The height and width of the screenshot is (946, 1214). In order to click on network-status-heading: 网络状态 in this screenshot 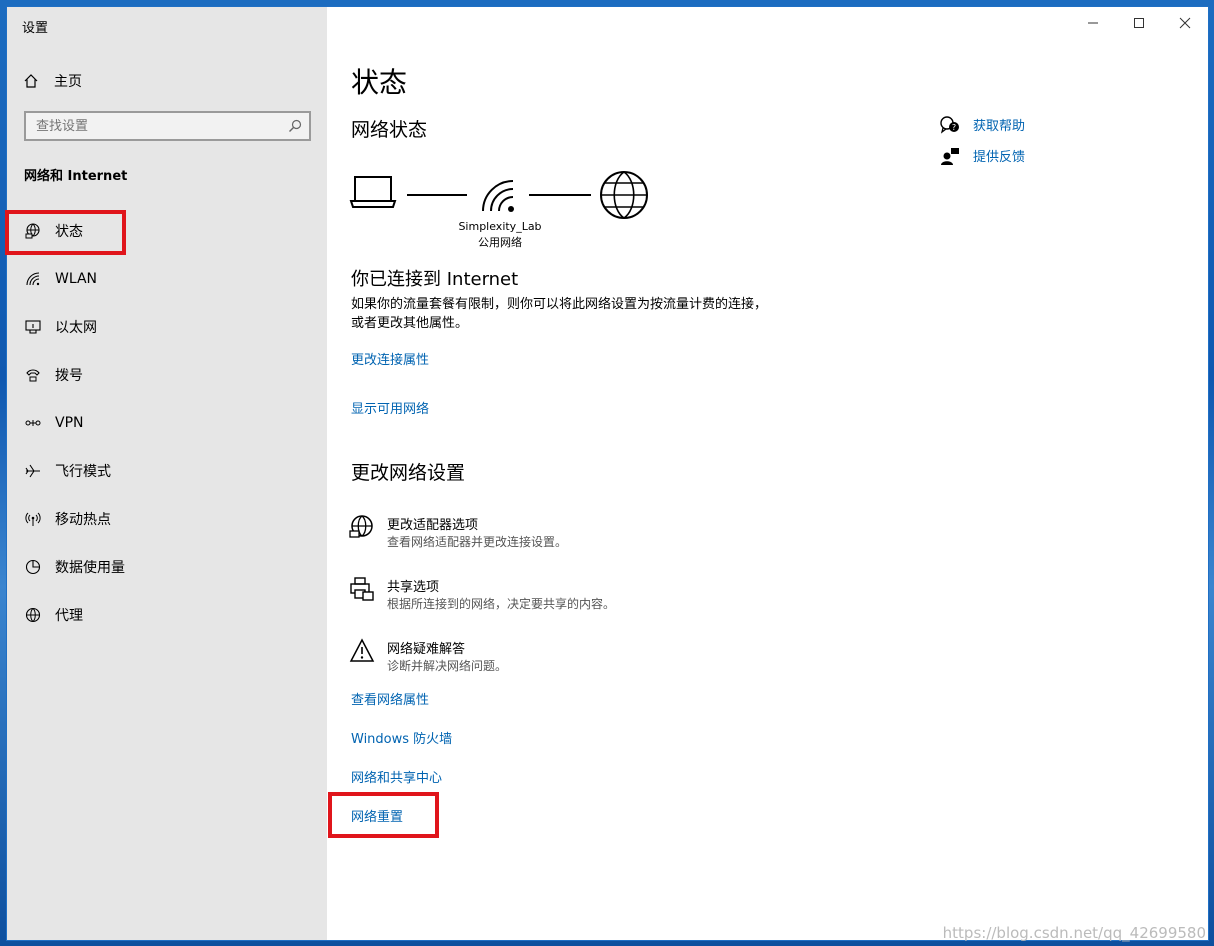, I will do `click(389, 130)`.